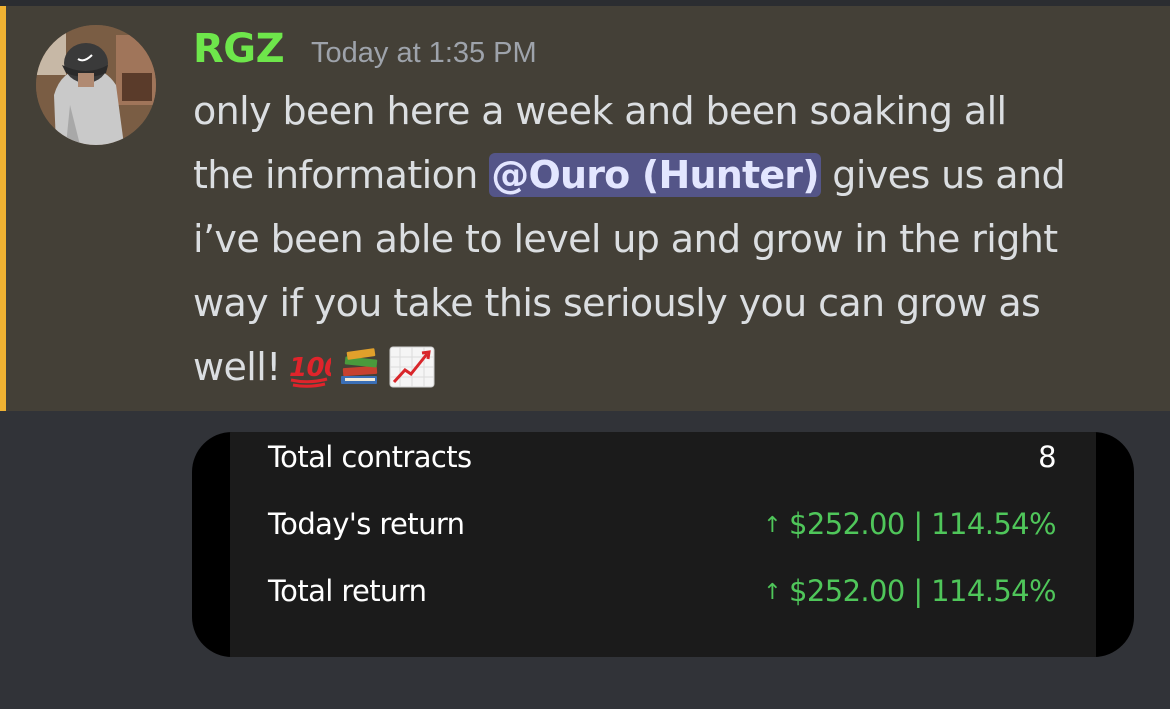 Image resolution: width=1170 pixels, height=709 pixels. Describe the element at coordinates (678, 367) in the screenshot. I see `message-line: well! 100` at that location.